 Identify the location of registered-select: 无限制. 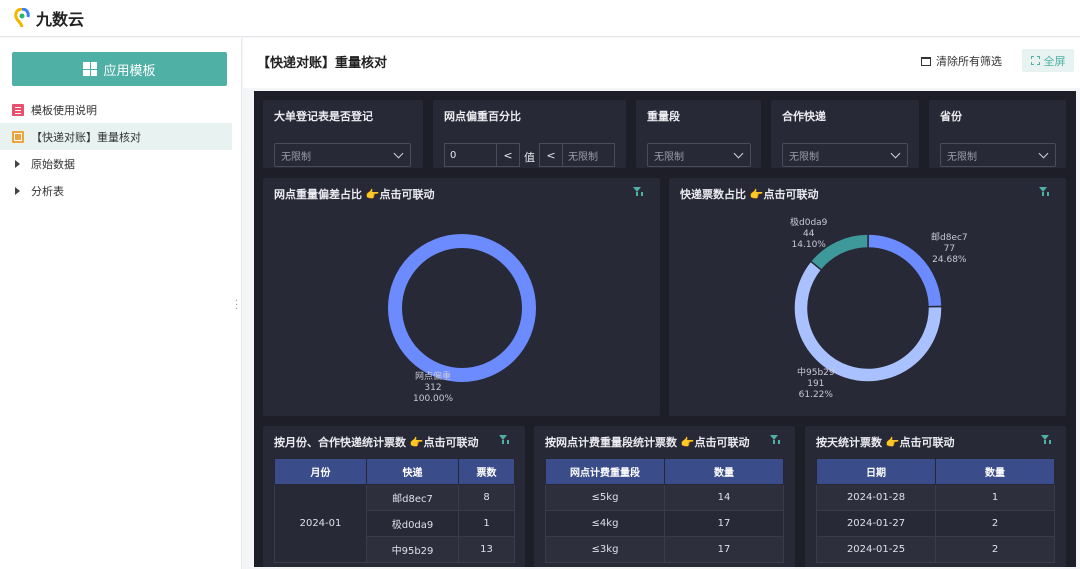
(342, 155).